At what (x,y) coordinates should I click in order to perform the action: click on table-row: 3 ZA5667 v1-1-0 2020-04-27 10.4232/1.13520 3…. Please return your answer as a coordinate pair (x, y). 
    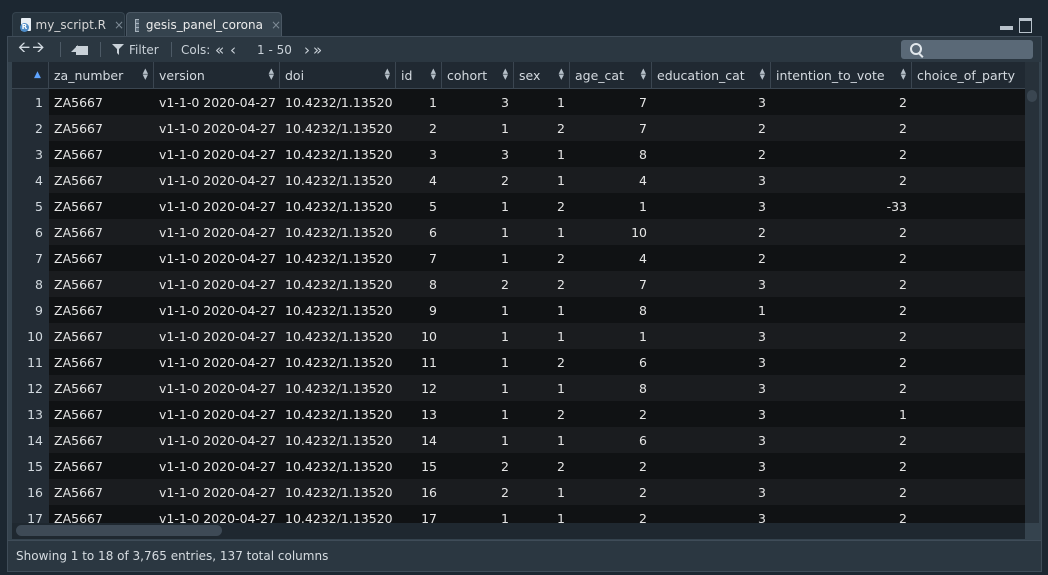
    Looking at the image, I should click on (518, 154).